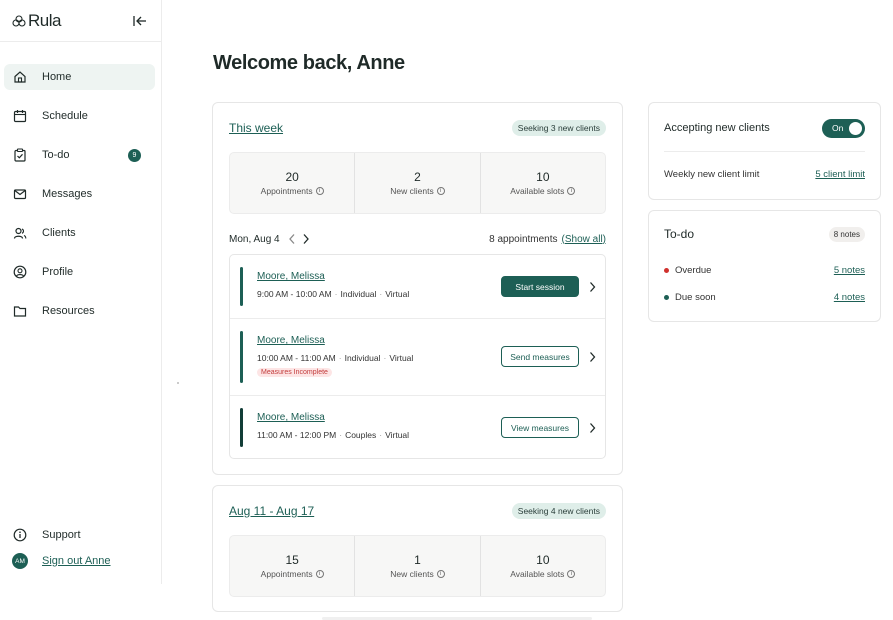 The image size is (893, 620). Describe the element at coordinates (540, 356) in the screenshot. I see `send-measures-button: Send measures` at that location.